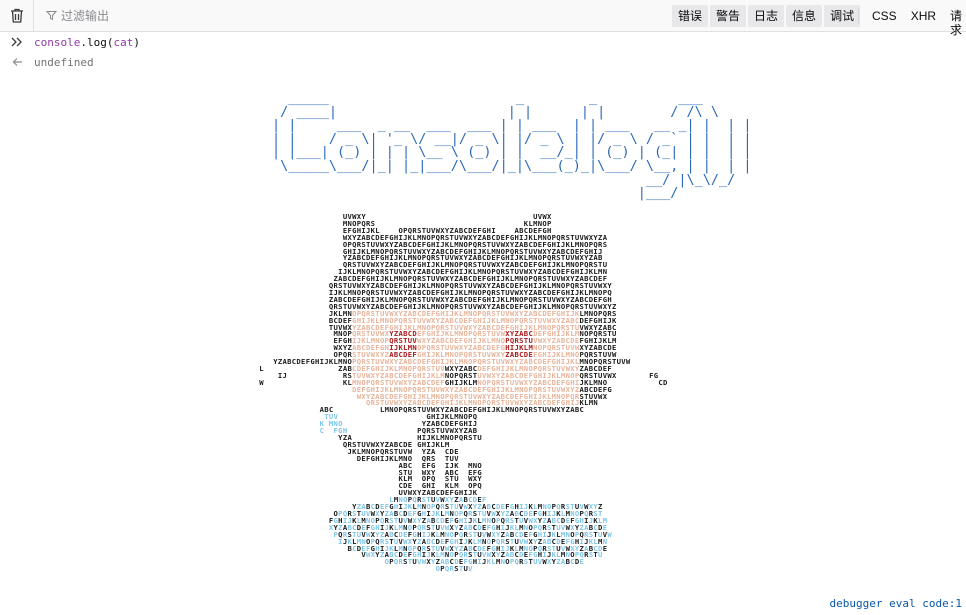 This screenshot has width=966, height=615. What do you see at coordinates (51, 16) in the screenshot?
I see `filter-icon` at bounding box center [51, 16].